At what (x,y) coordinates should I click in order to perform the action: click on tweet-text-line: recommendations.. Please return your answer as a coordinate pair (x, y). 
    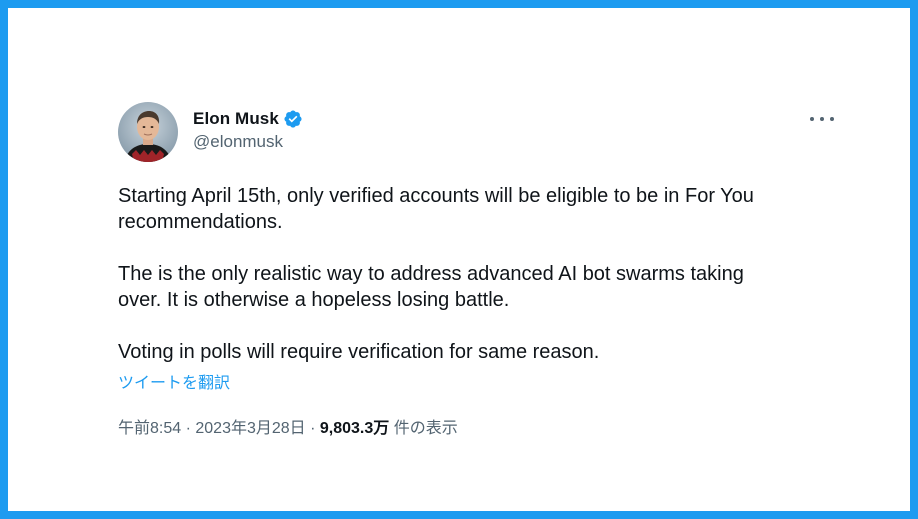
    Looking at the image, I should click on (200, 222).